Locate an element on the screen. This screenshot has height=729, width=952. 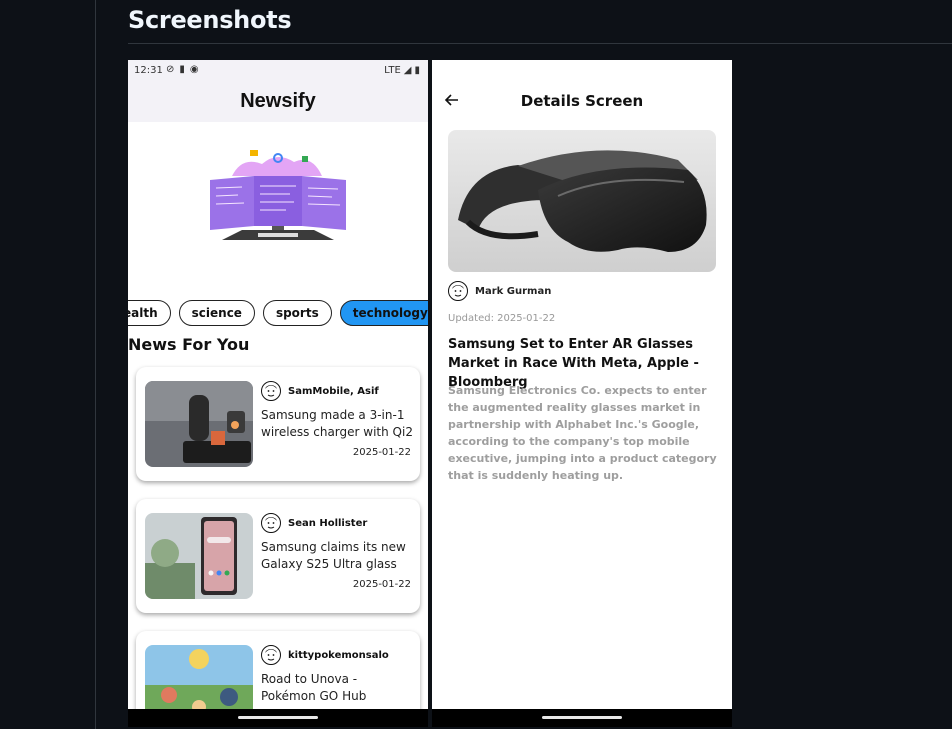
hero-illustration is located at coordinates (278, 195).